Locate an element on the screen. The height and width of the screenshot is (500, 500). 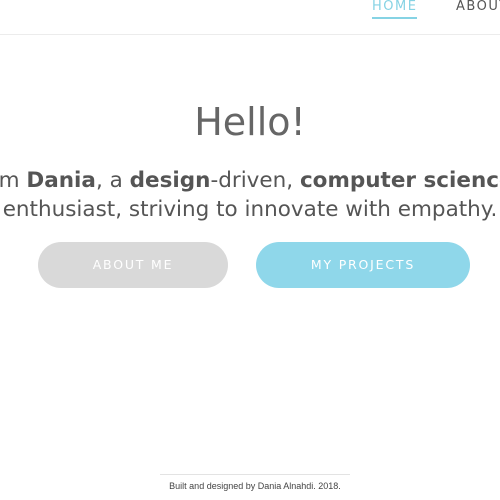
intro-name: Dania is located at coordinates (61, 180).